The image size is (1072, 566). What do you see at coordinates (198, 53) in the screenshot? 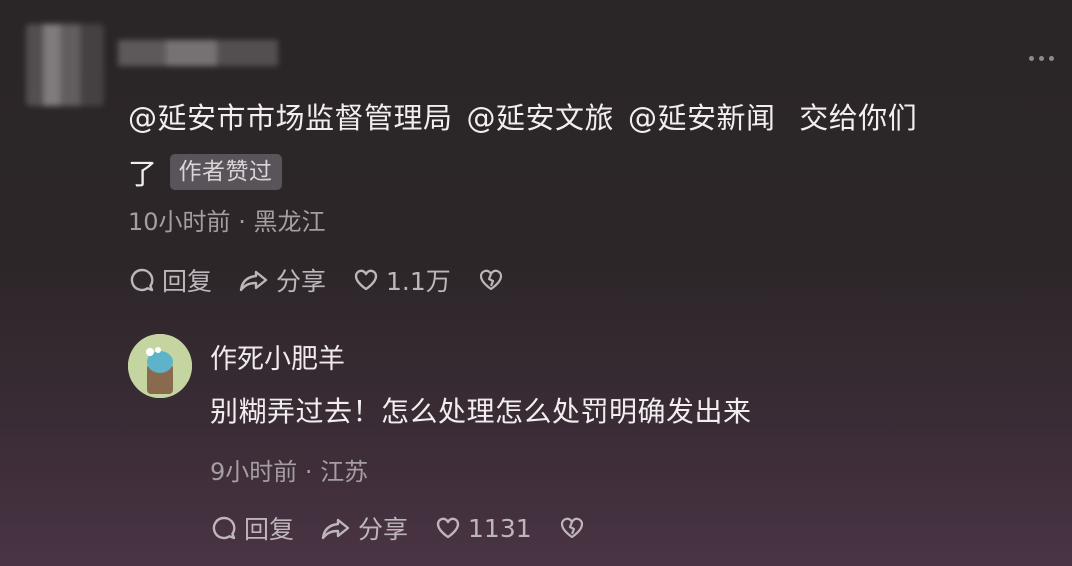
I see `commenter-name-blurred` at bounding box center [198, 53].